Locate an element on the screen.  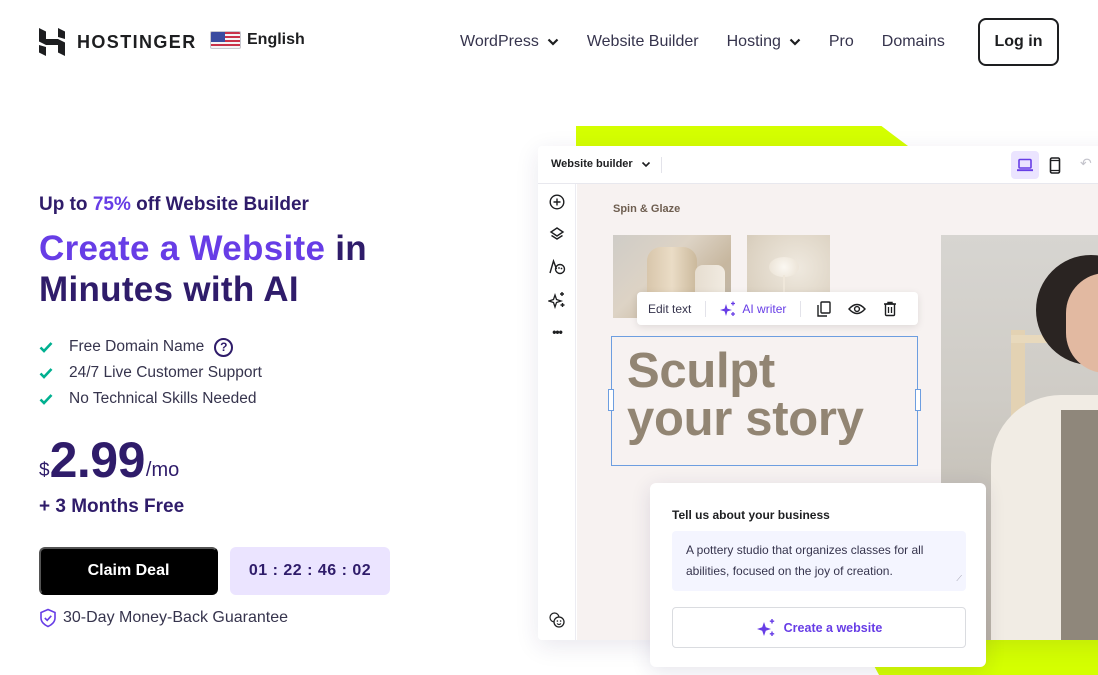
shield-check-icon is located at coordinates (48, 618).